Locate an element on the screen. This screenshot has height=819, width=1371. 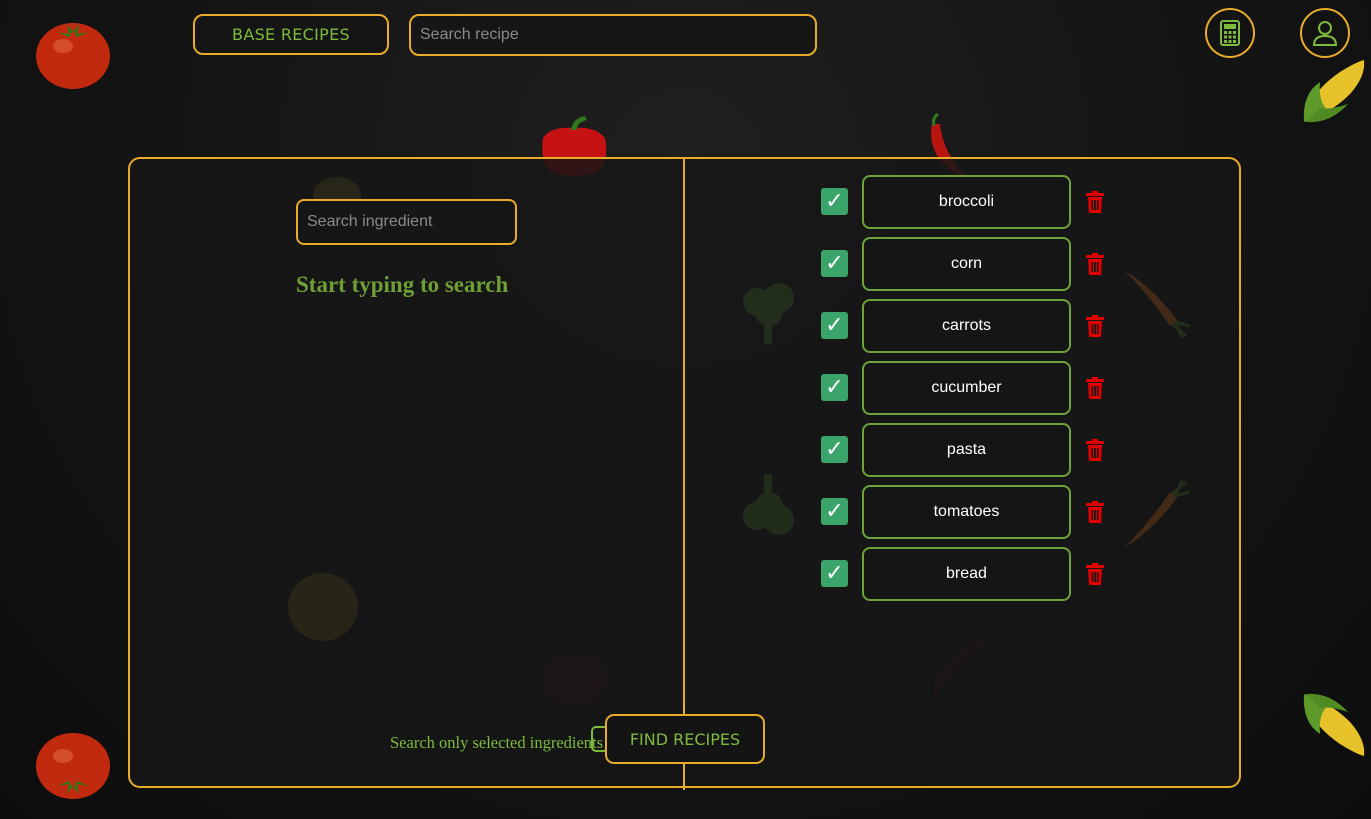
ingredient-row: ✓ bread is located at coordinates (969, 574).